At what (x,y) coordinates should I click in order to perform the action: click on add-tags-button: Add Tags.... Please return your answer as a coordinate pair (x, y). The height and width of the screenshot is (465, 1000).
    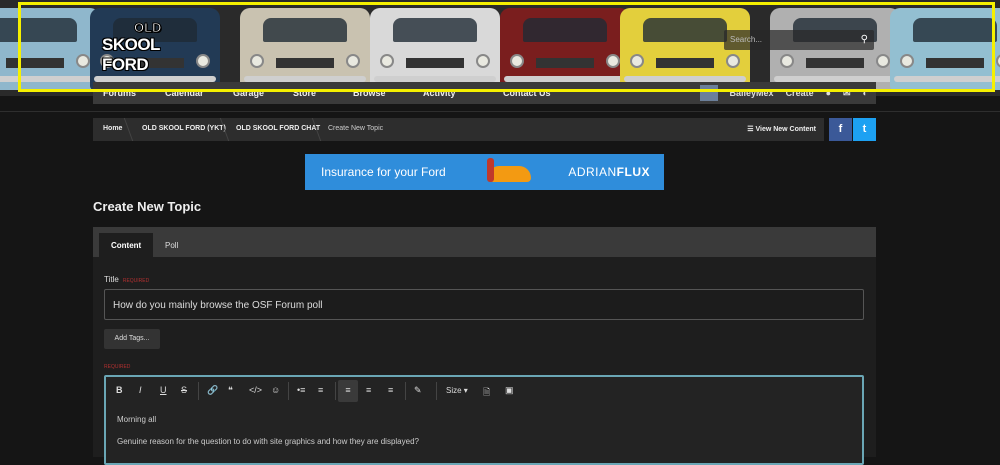
    Looking at the image, I should click on (132, 339).